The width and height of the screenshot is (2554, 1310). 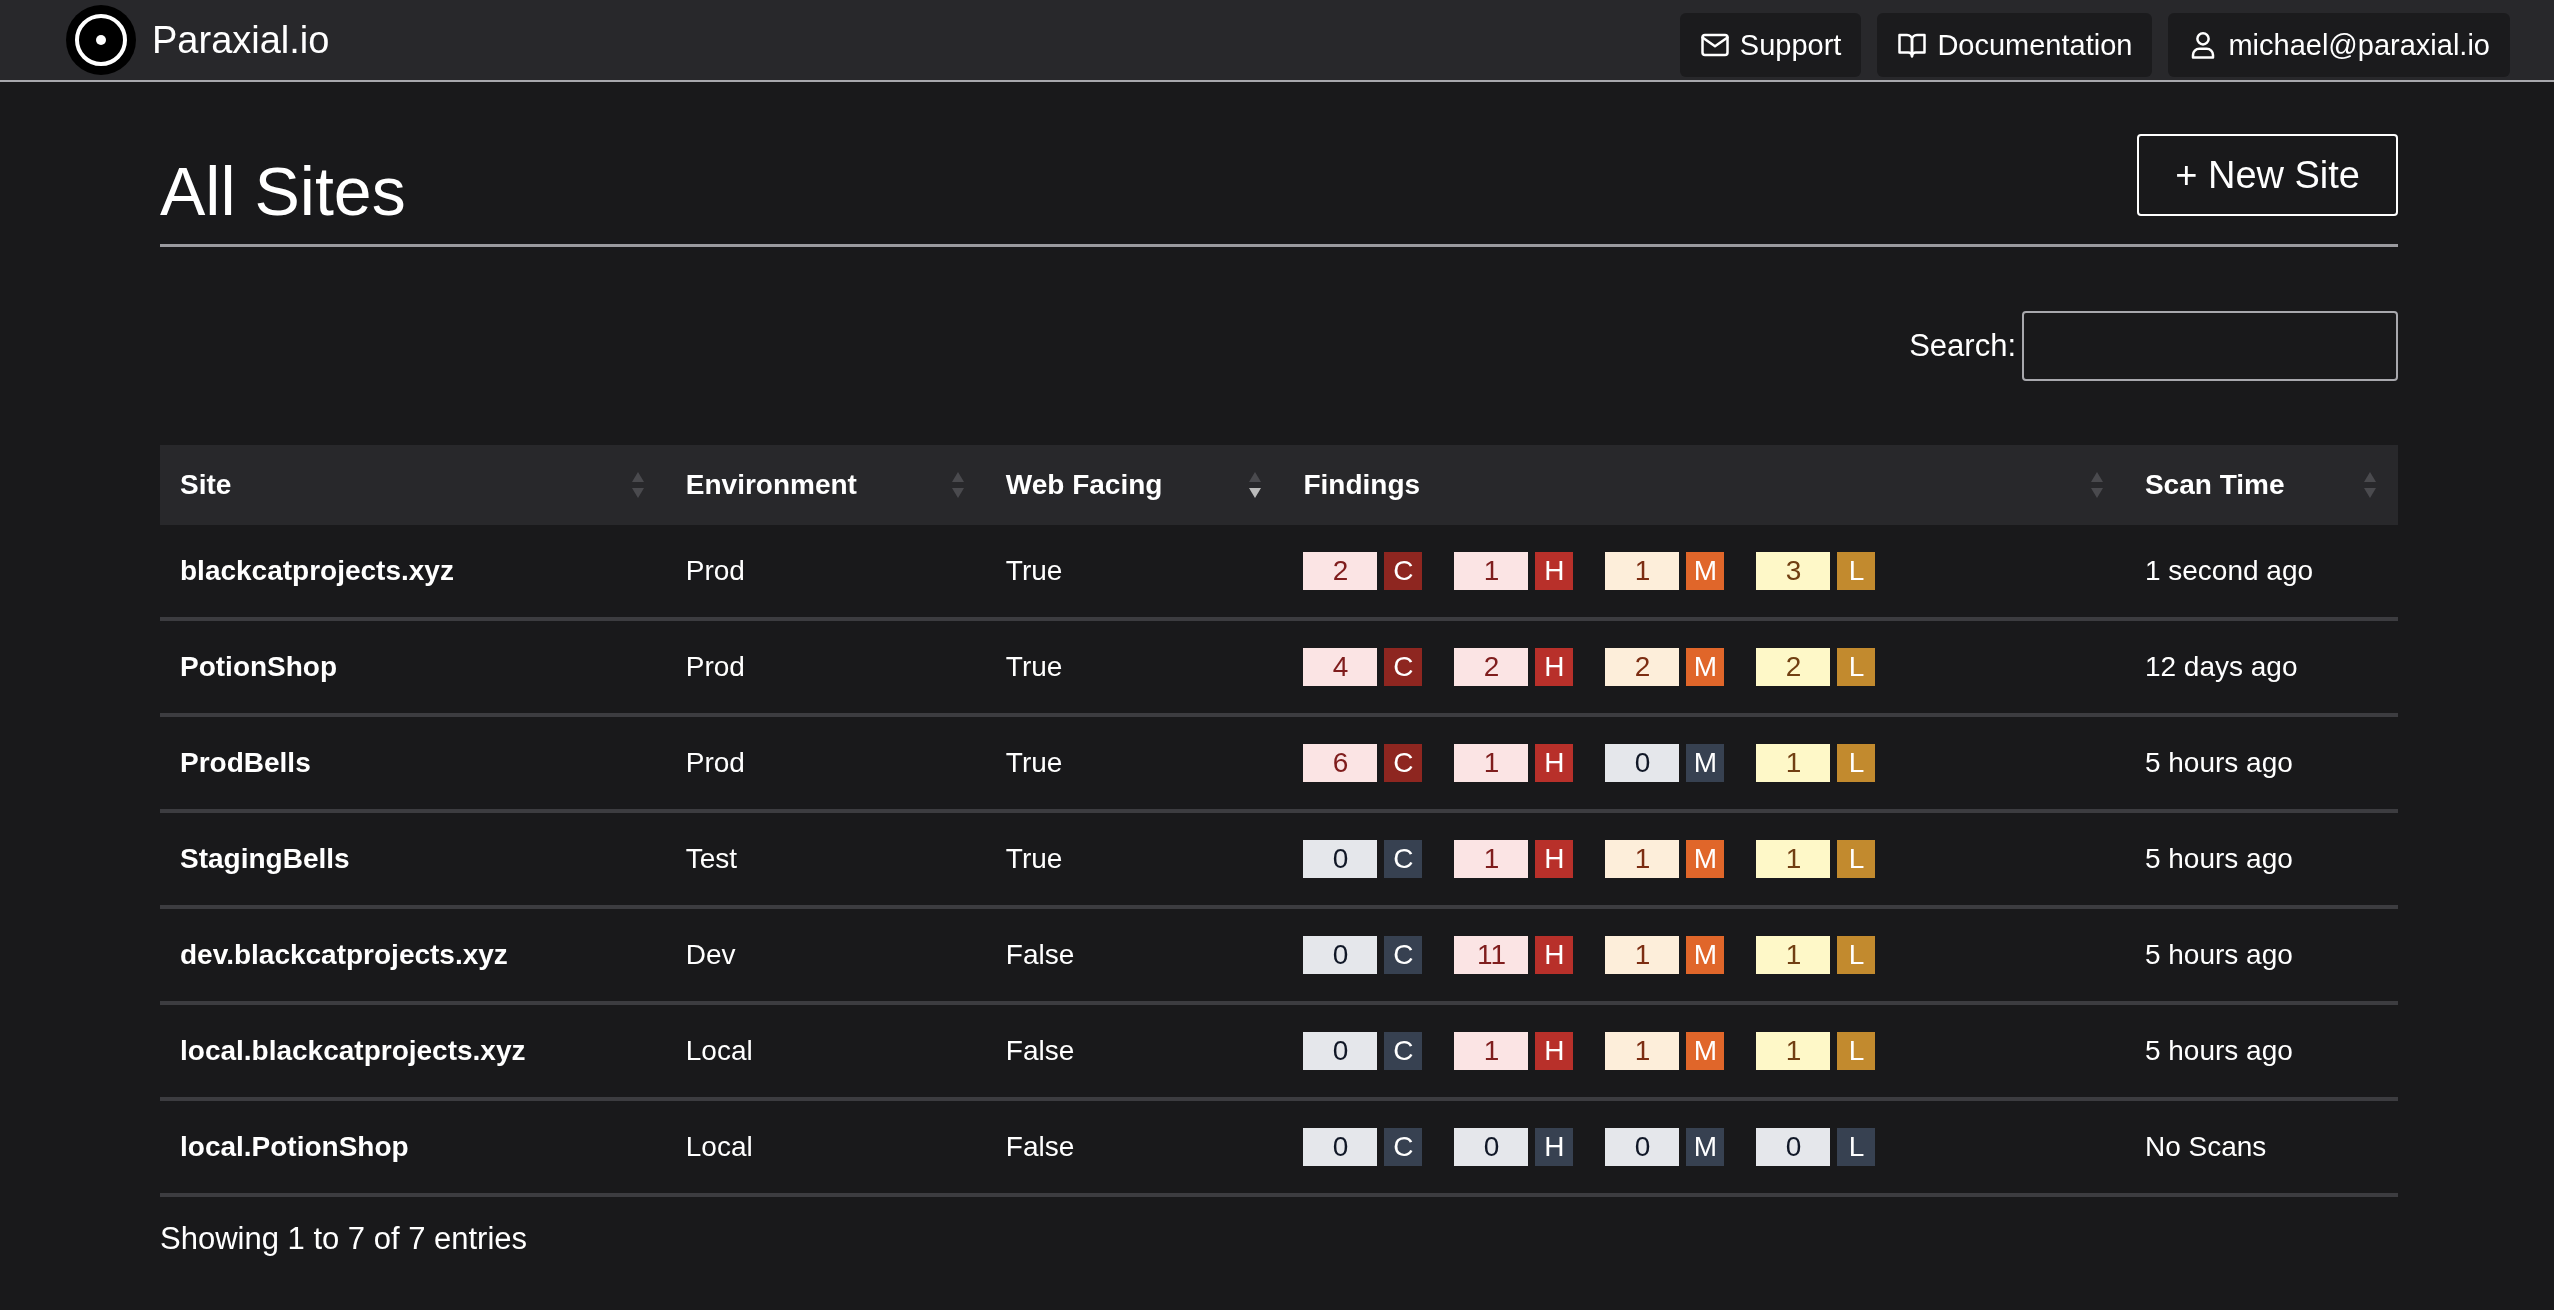 I want to click on site-name: ProdBells, so click(x=413, y=763).